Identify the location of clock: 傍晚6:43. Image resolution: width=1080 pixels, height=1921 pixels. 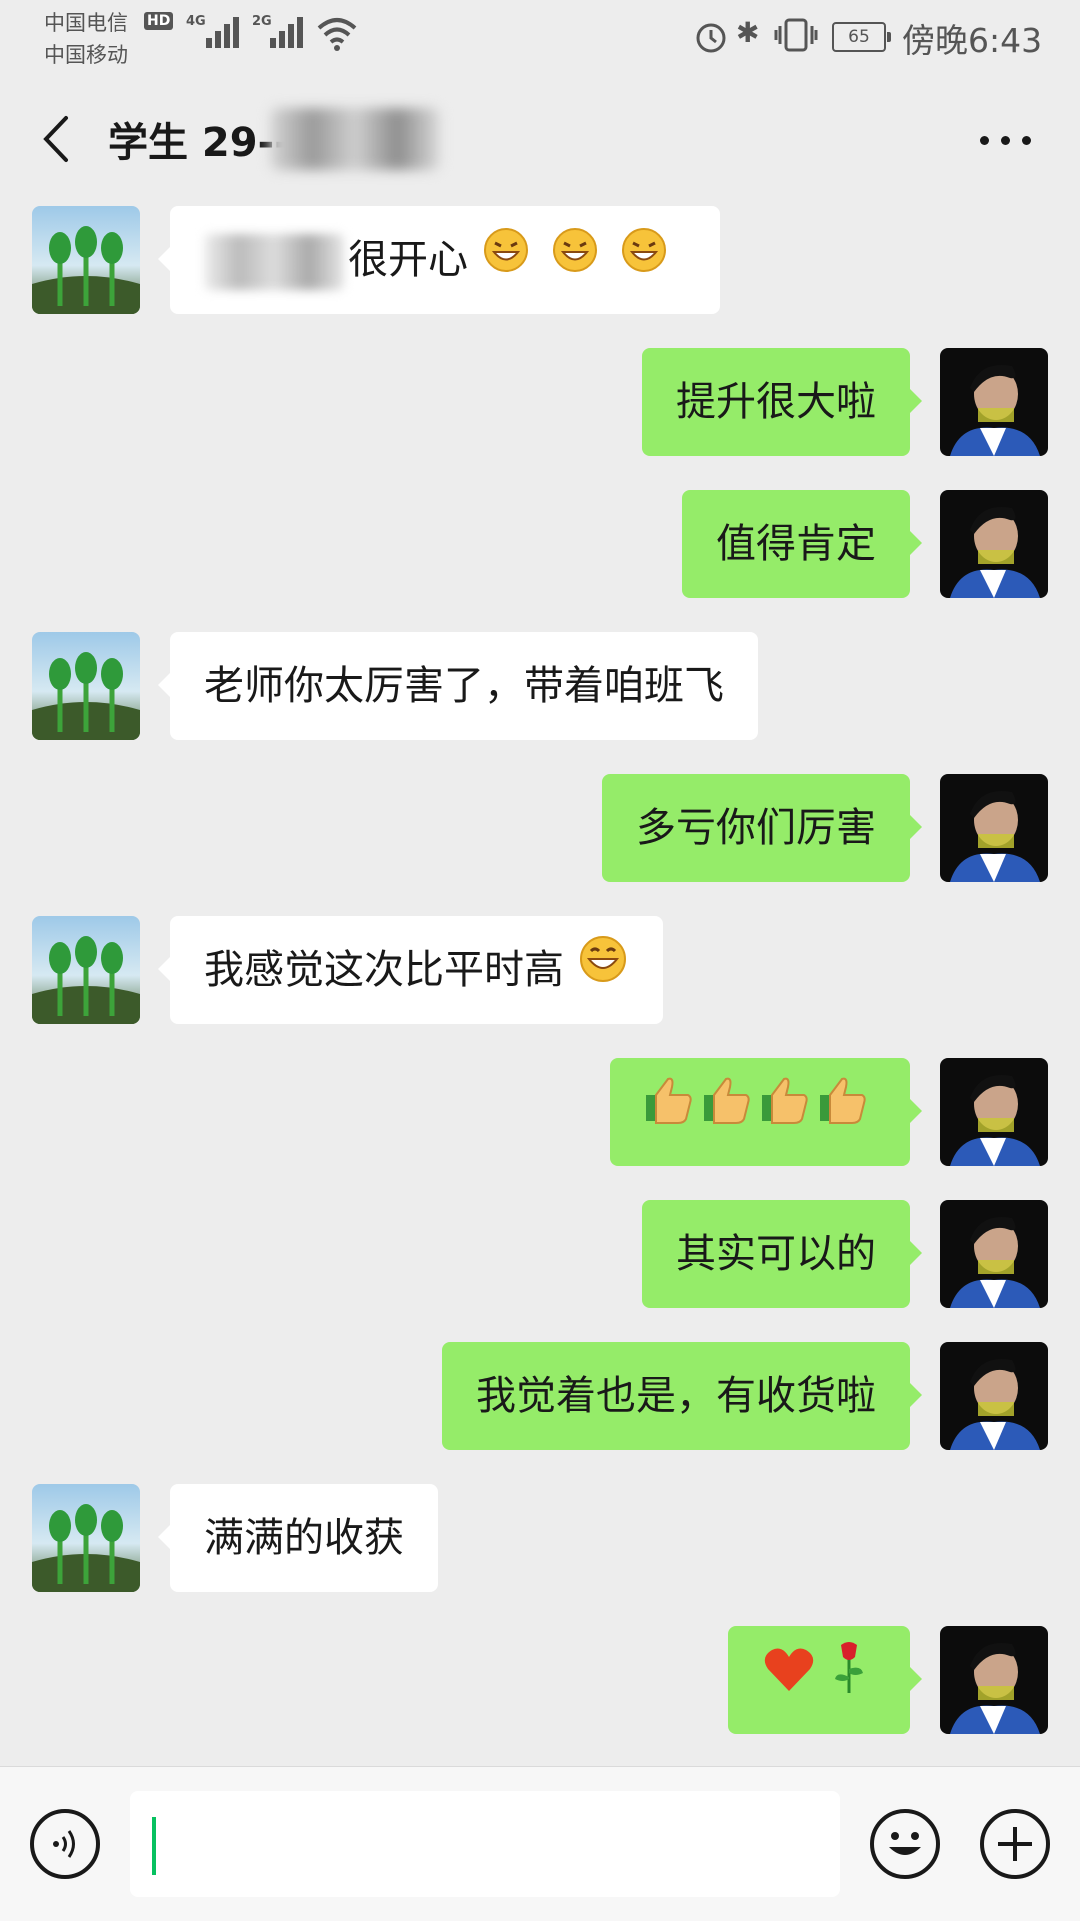
(972, 40).